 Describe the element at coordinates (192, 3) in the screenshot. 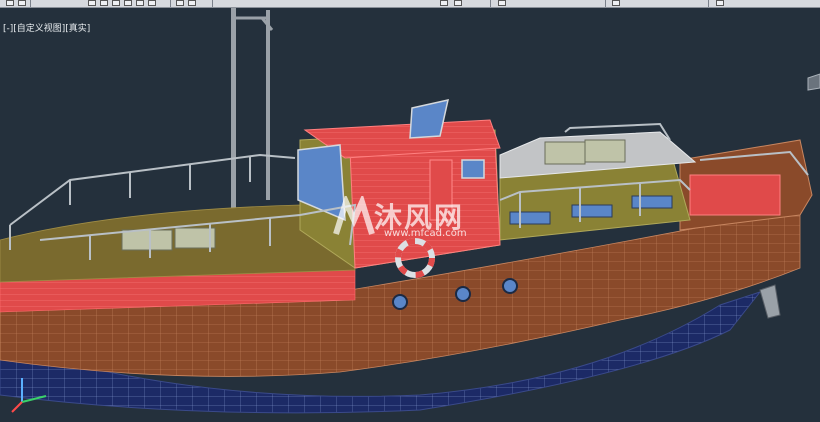

I see `isolate-icon` at that location.